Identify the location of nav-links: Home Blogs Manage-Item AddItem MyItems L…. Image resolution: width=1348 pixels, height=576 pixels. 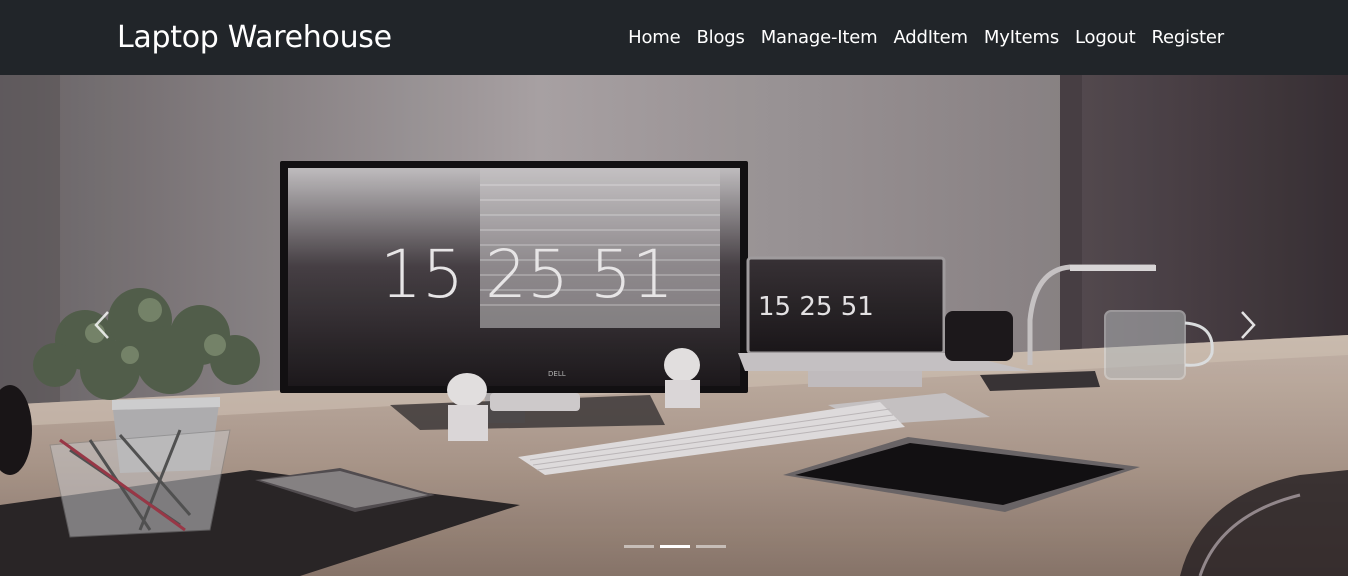
(922, 37).